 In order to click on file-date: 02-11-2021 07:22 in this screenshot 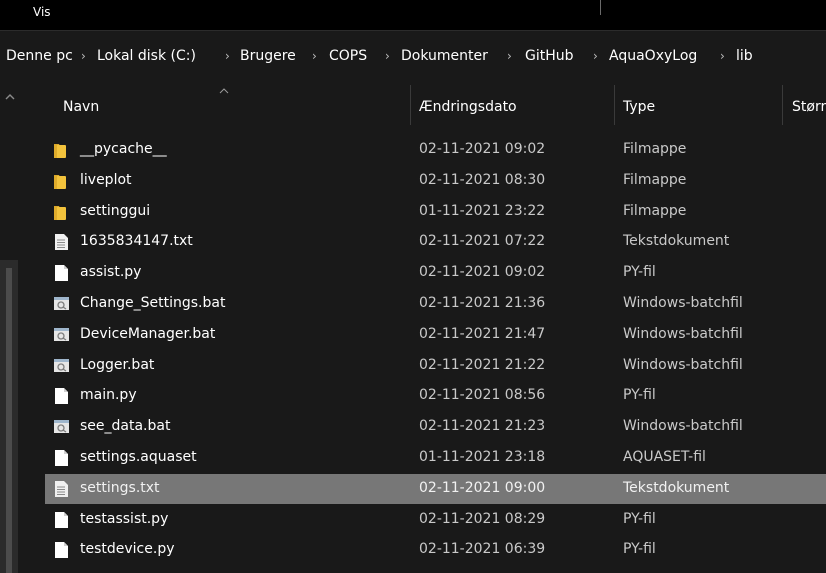, I will do `click(482, 241)`.